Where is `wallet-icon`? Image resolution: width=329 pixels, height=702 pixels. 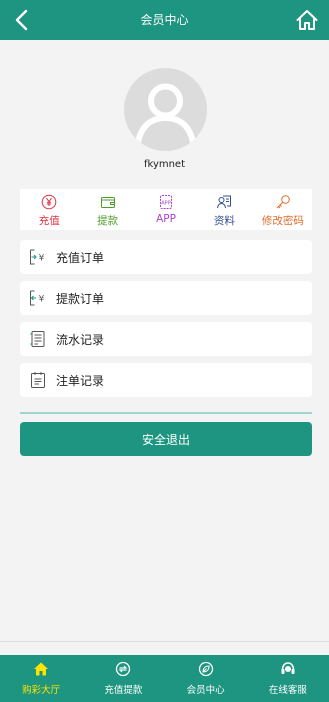
wallet-icon is located at coordinates (107, 202).